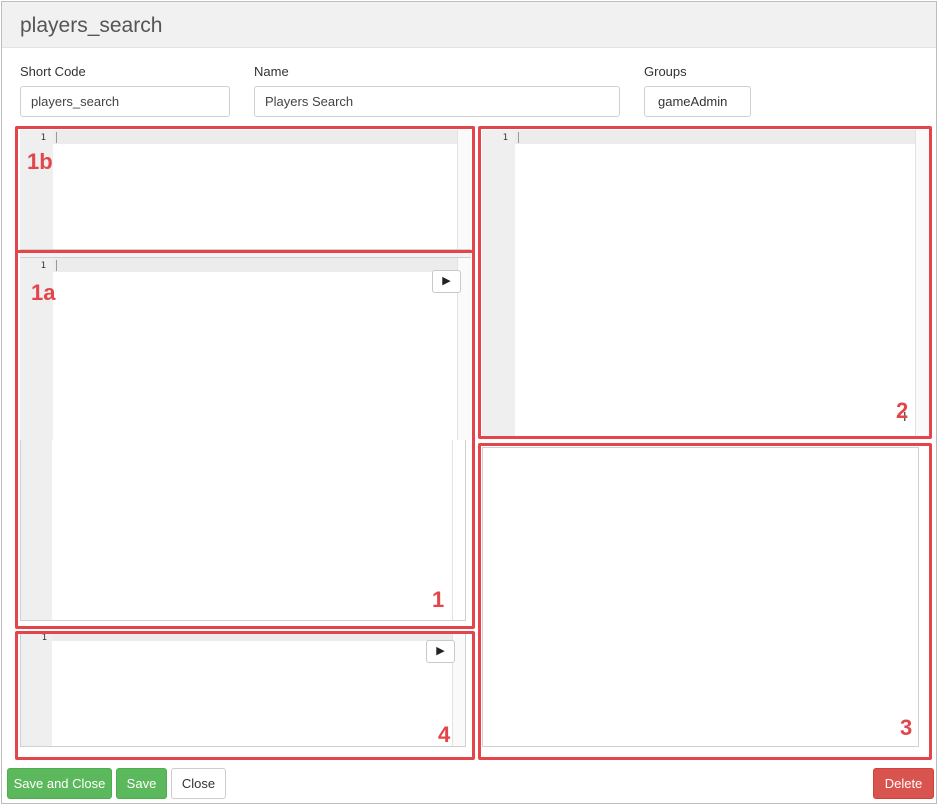  Describe the element at coordinates (905, 417) in the screenshot. I see `text-cursor-icon: I` at that location.